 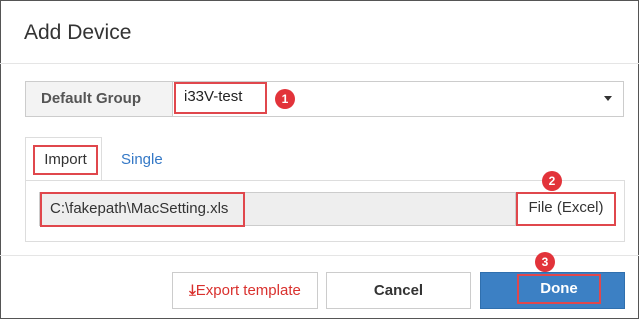 What do you see at coordinates (248, 290) in the screenshot?
I see `export-template-label: Export template` at bounding box center [248, 290].